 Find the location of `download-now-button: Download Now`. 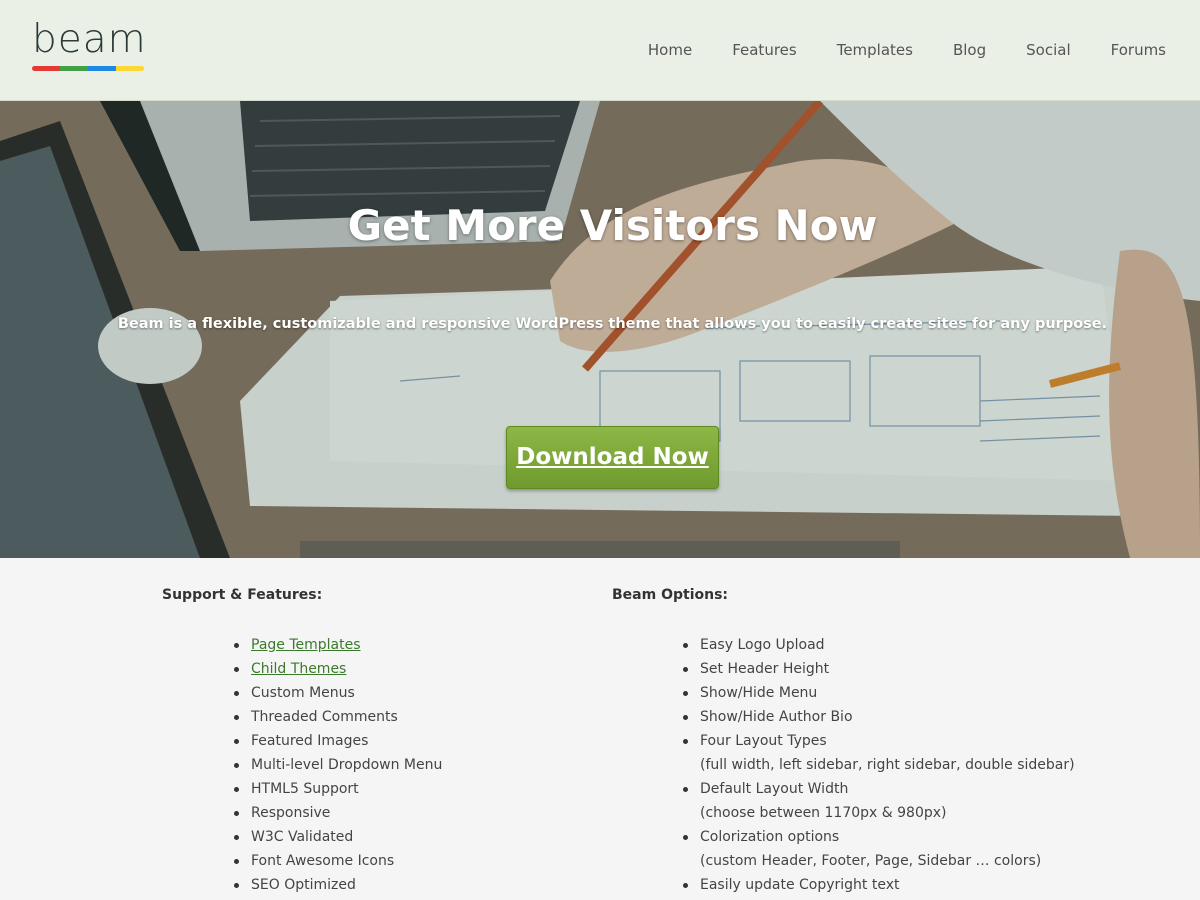

download-now-button: Download Now is located at coordinates (612, 457).